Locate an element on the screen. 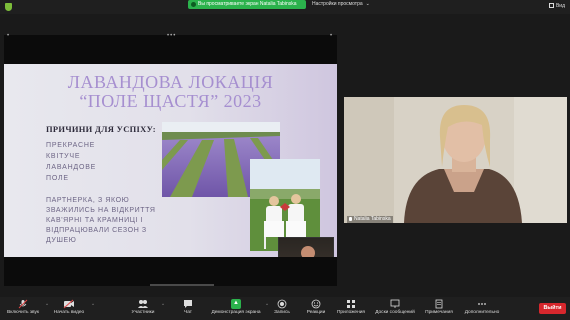 The width and height of the screenshot is (570, 320). participants-button: 36 Участники ^ is located at coordinates (146, 307).